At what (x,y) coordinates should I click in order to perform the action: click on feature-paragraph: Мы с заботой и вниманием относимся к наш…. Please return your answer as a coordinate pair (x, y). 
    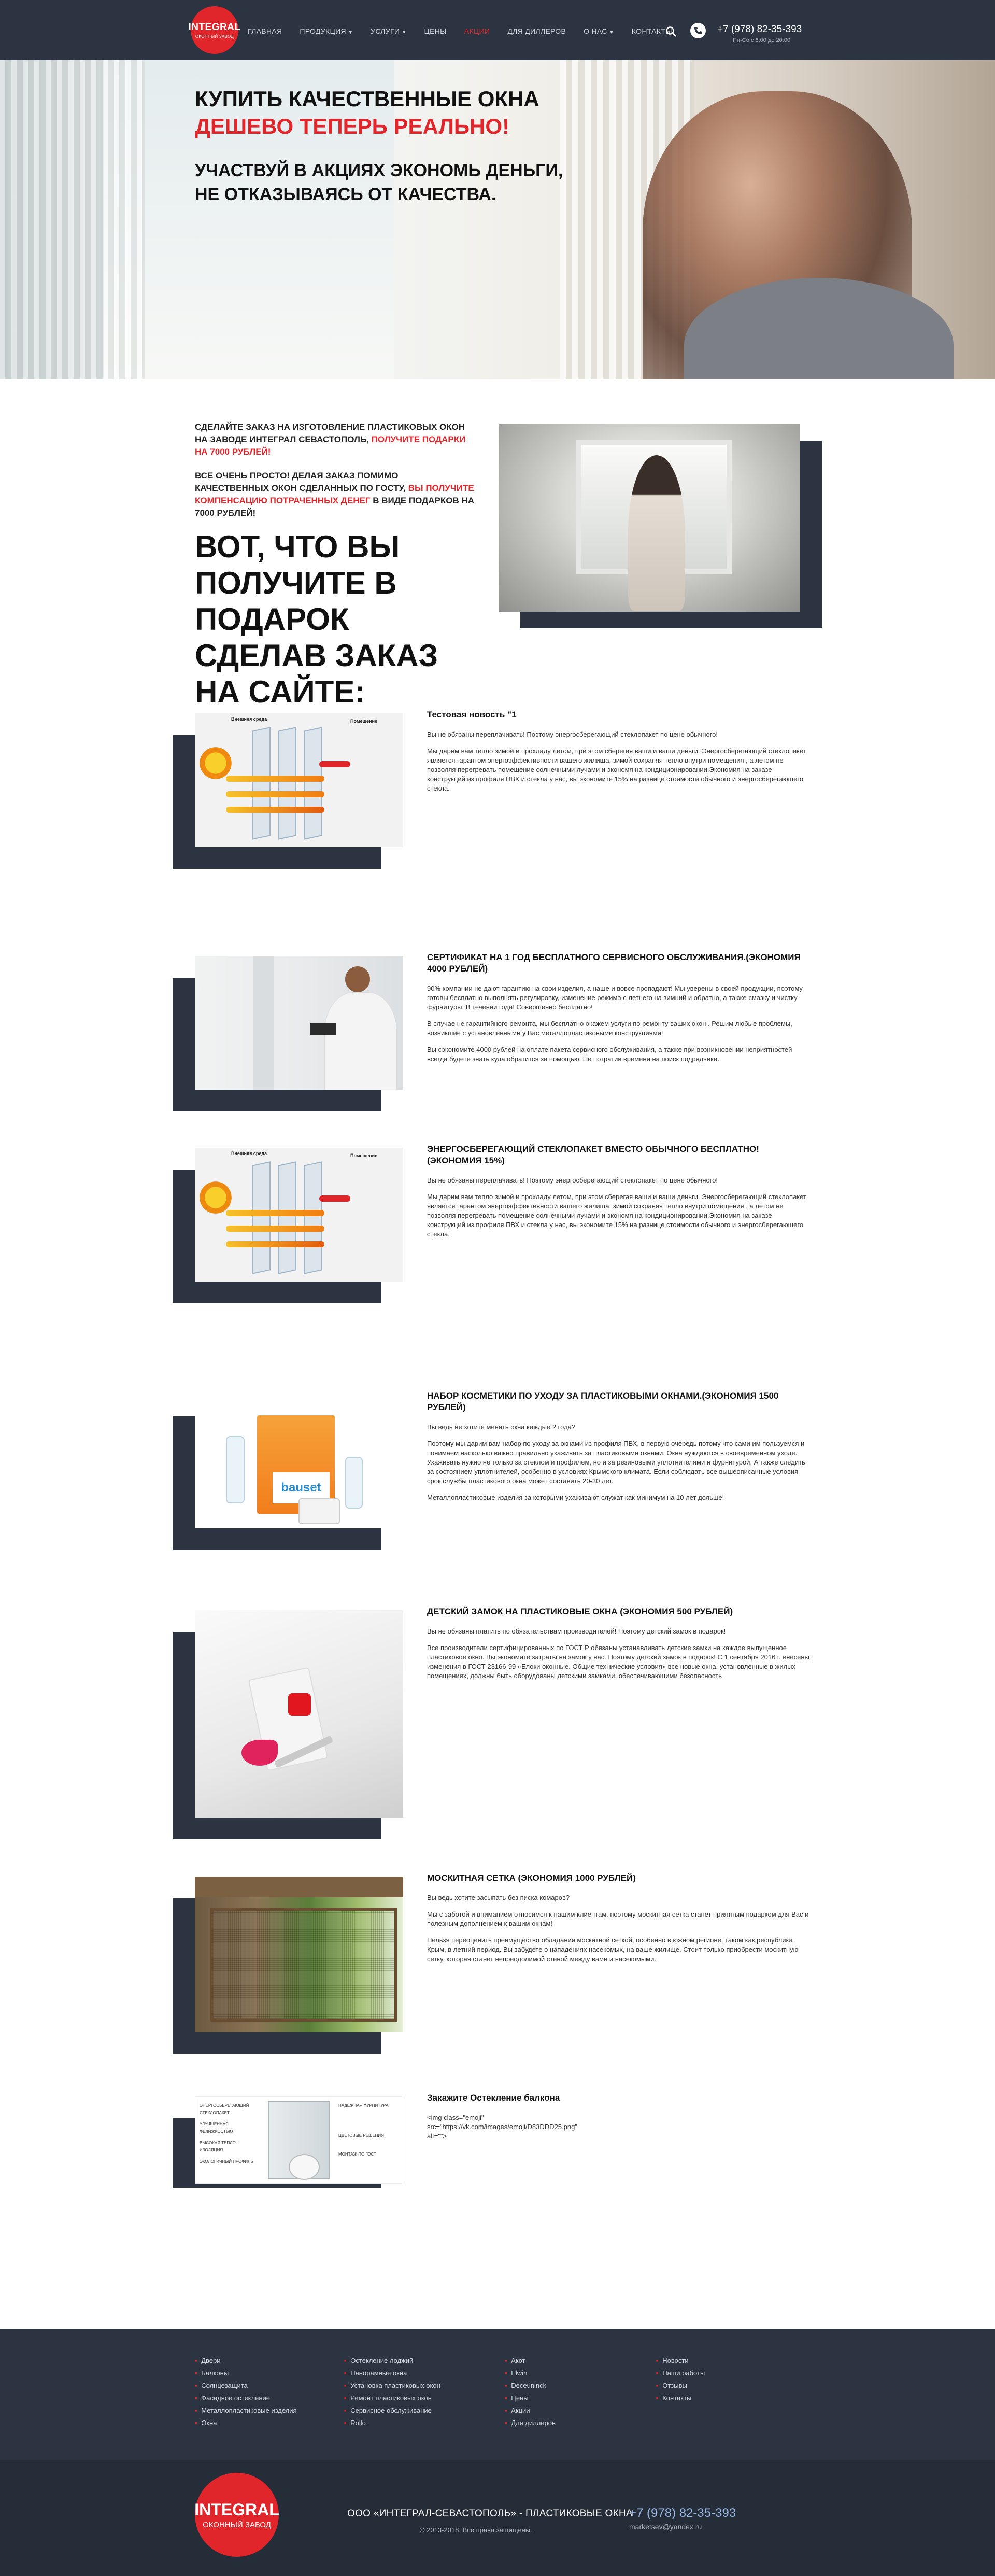
    Looking at the image, I should click on (618, 1918).